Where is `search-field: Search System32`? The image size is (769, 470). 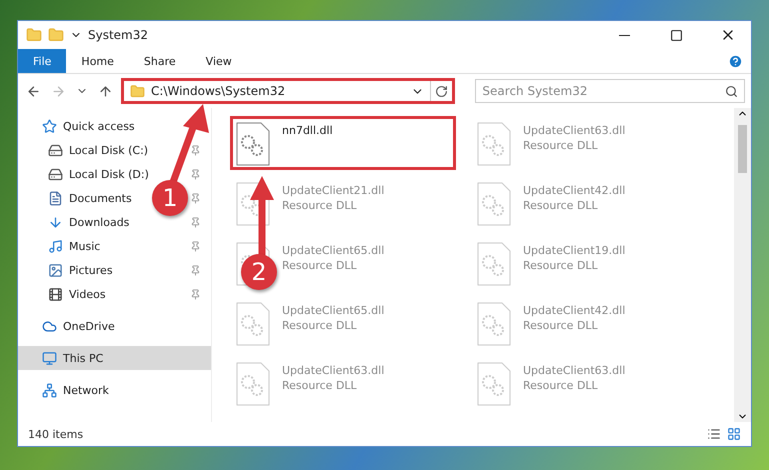 search-field: Search System32 is located at coordinates (610, 91).